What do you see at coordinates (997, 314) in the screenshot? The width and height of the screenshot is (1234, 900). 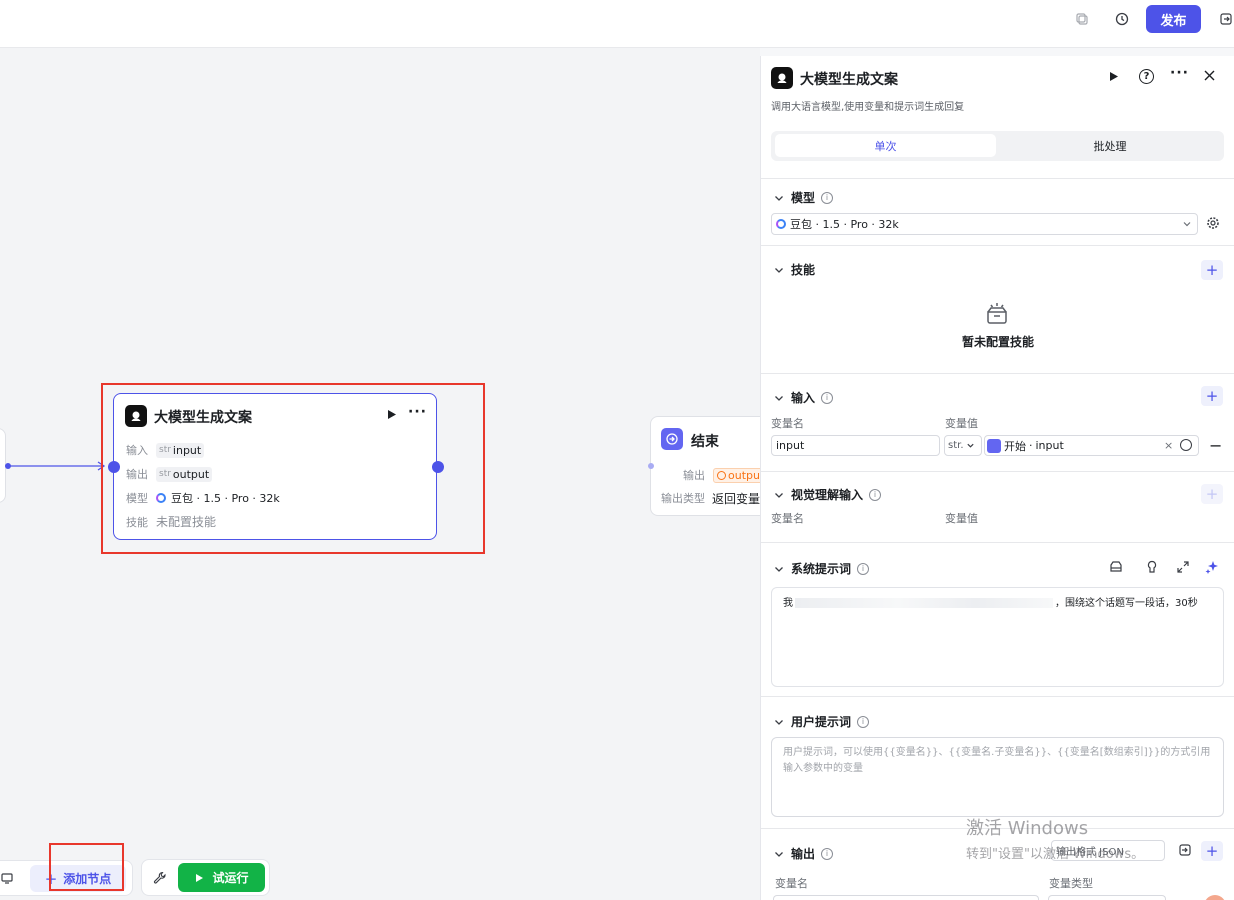 I see `empty-box-icon` at bounding box center [997, 314].